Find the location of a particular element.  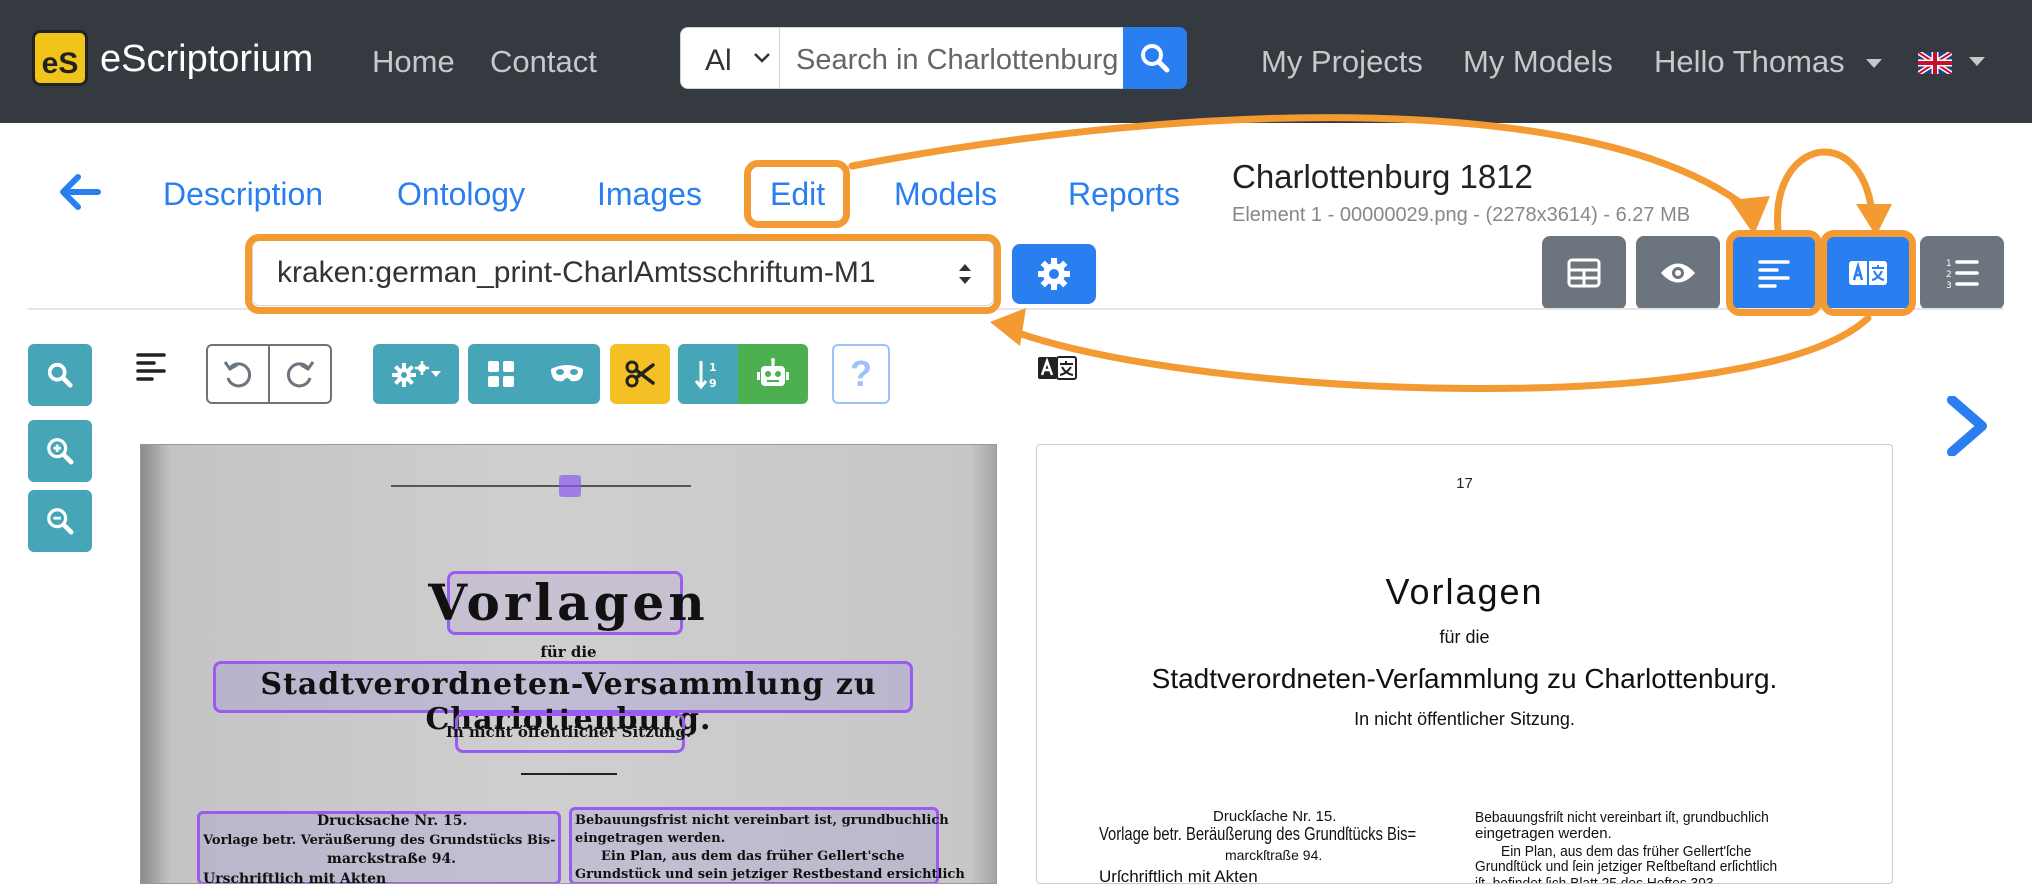

arrow-transcription-to-model is located at coordinates (1439, 353).